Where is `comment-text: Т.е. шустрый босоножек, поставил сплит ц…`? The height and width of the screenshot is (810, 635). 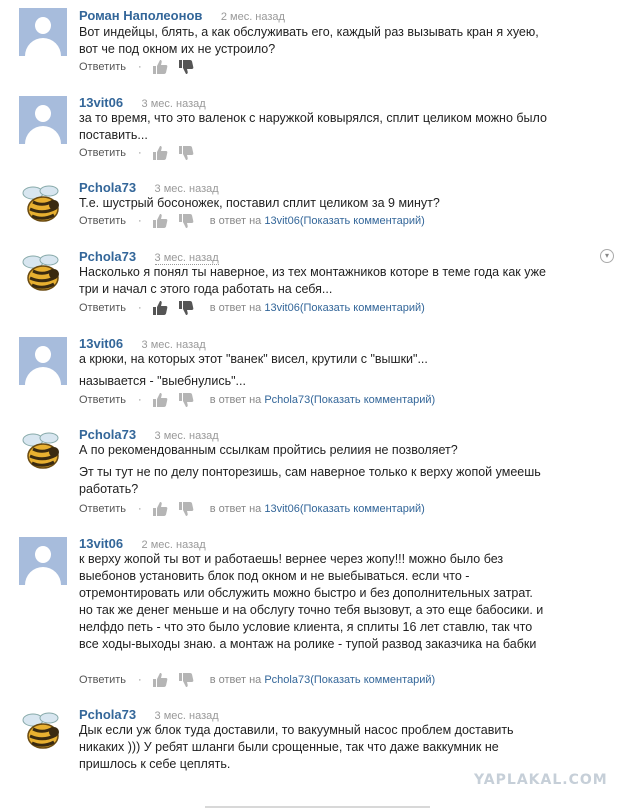 comment-text: Т.е. шустрый босоножек, поставил сплит ц… is located at coordinates (314, 203).